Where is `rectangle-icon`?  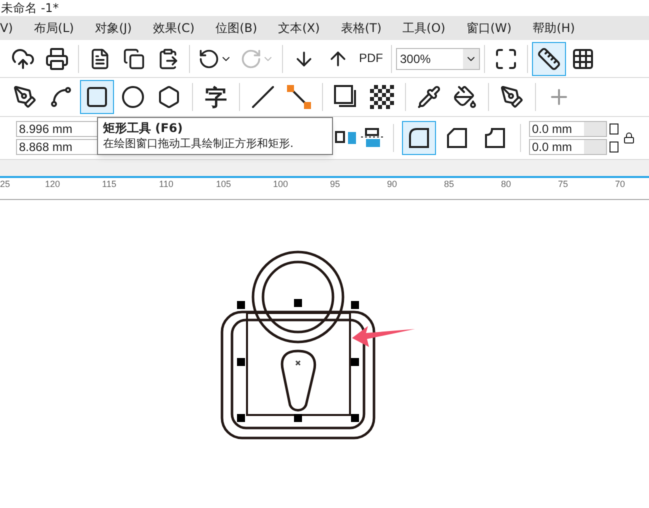
rectangle-icon is located at coordinates (97, 97).